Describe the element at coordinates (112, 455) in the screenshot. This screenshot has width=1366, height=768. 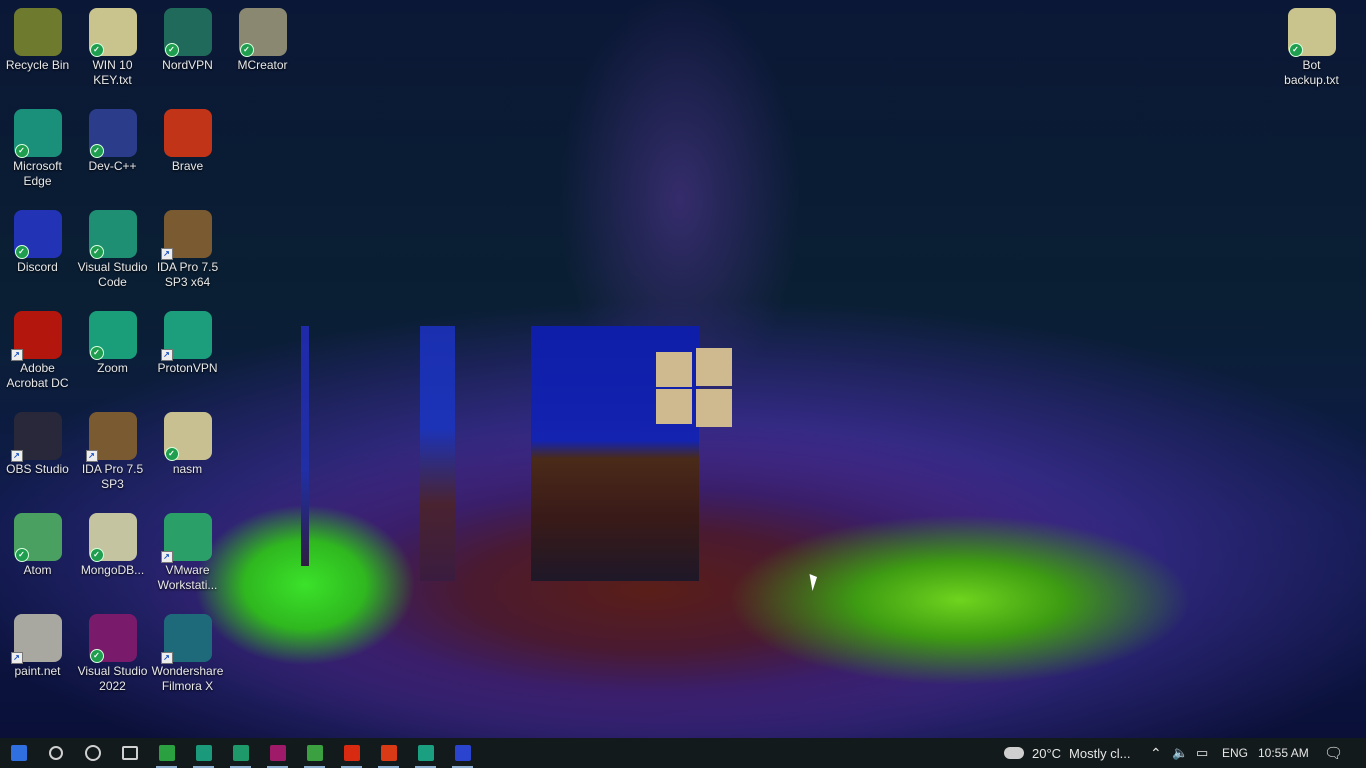
I see `desktop-icon: ↗ IDA Pro 7.5 SP3` at that location.